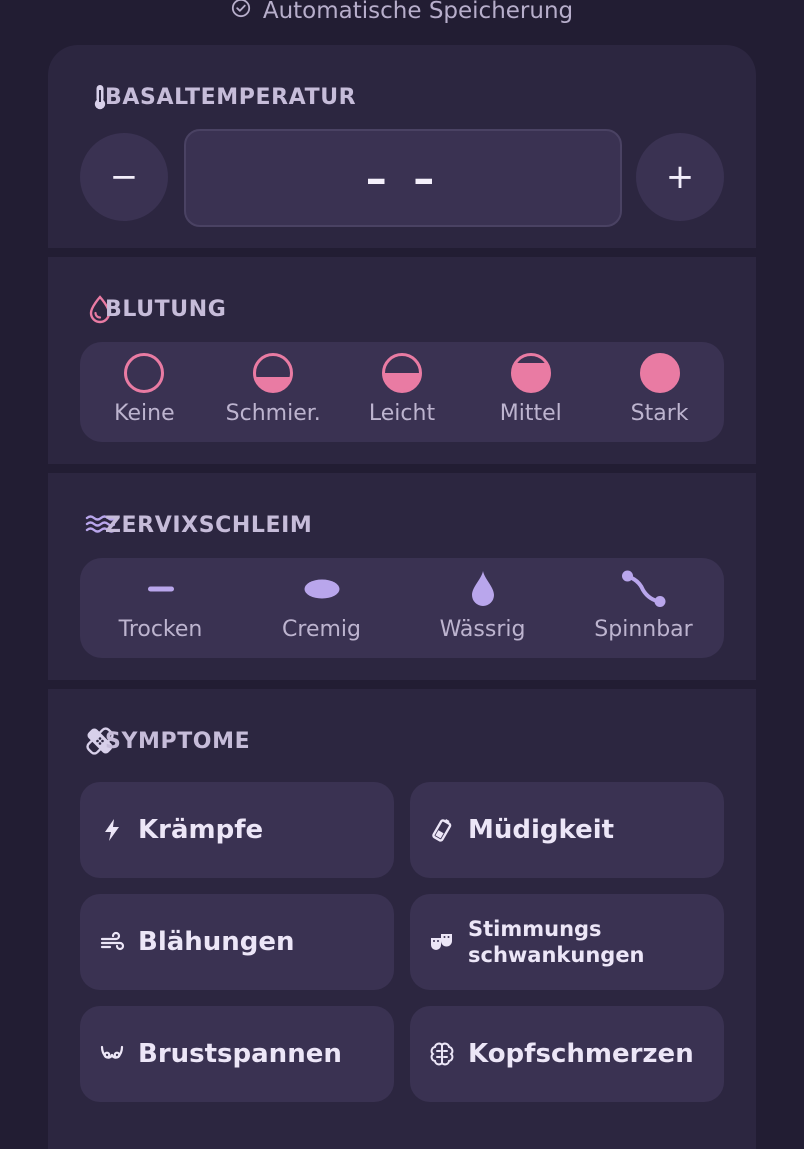  What do you see at coordinates (166, 309) in the screenshot?
I see `section-title: BLUTUNG` at bounding box center [166, 309].